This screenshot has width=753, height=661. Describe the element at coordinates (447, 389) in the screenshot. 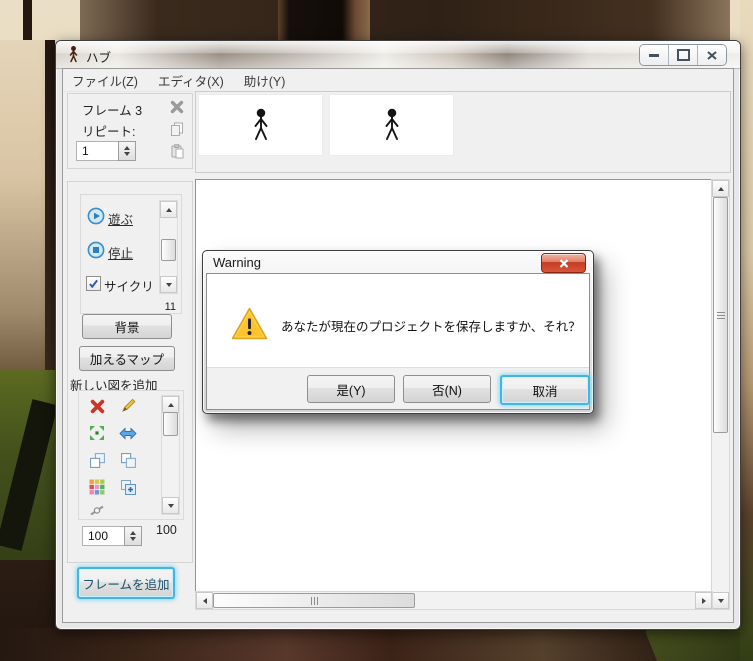

I see `no-button: 否(N)` at that location.